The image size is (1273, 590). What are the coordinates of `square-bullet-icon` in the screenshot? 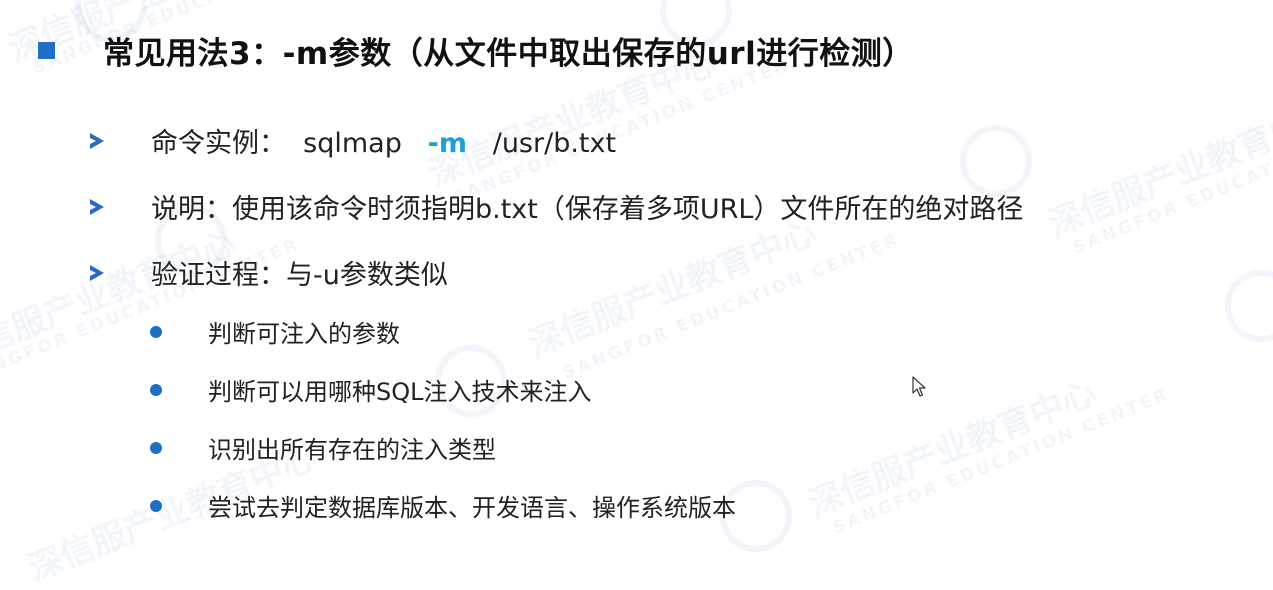 It's located at (46, 50).